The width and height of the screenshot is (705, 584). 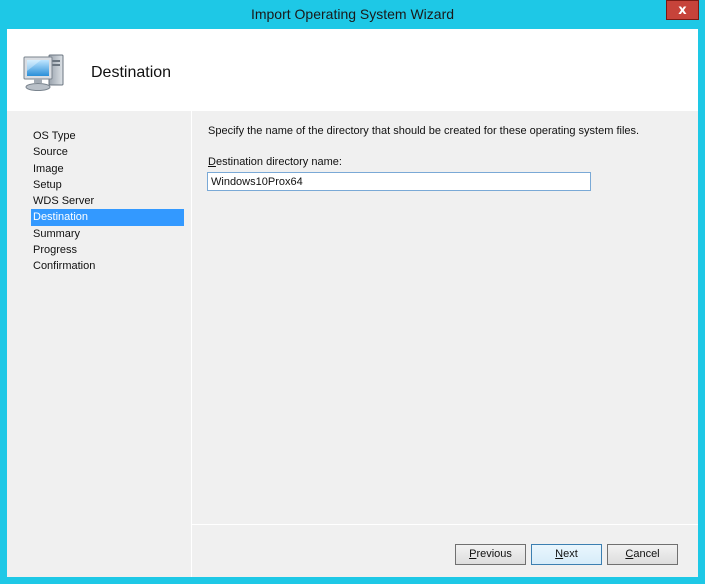 I want to click on page-title: Destination, so click(x=131, y=72).